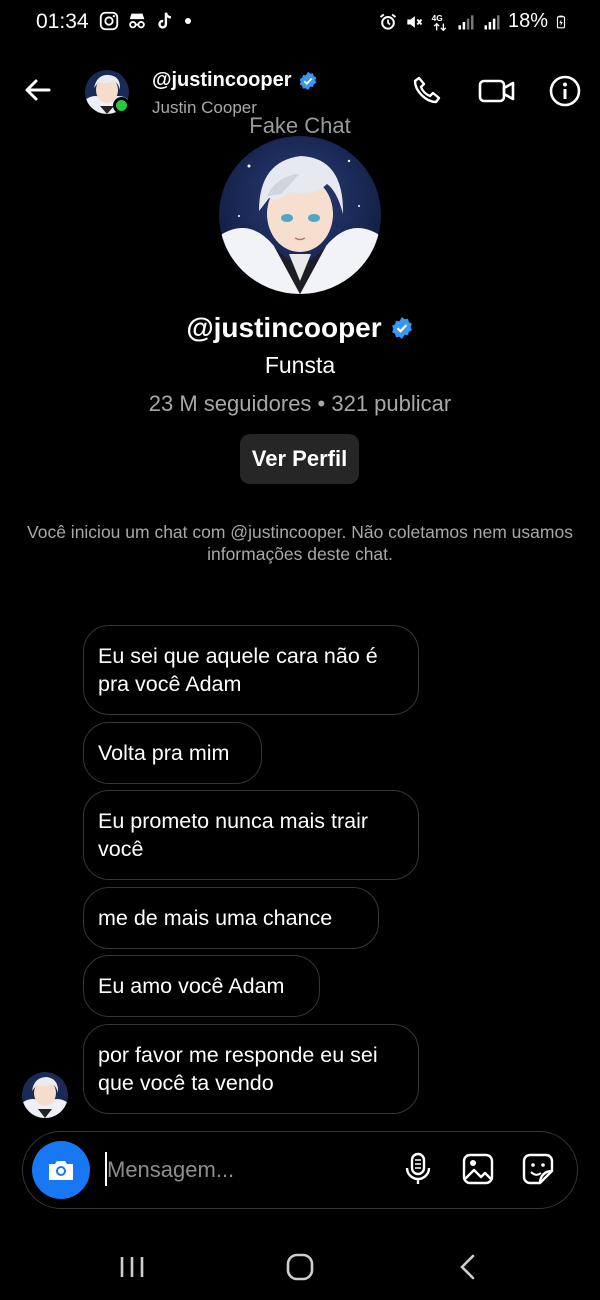 The image size is (600, 1300). I want to click on message-bubble: Volta pra mim, so click(172, 753).